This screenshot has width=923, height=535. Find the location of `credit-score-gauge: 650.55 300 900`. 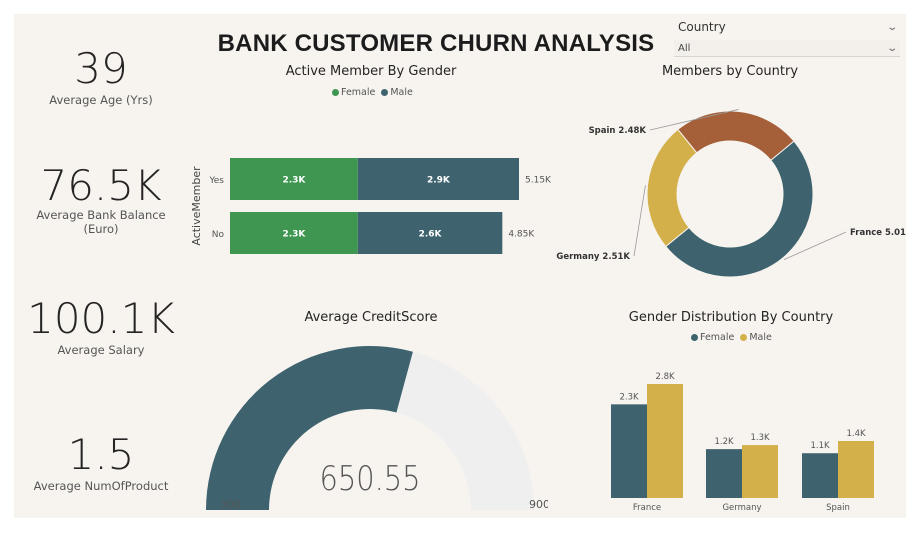

credit-score-gauge: 650.55 300 900 is located at coordinates (377, 428).